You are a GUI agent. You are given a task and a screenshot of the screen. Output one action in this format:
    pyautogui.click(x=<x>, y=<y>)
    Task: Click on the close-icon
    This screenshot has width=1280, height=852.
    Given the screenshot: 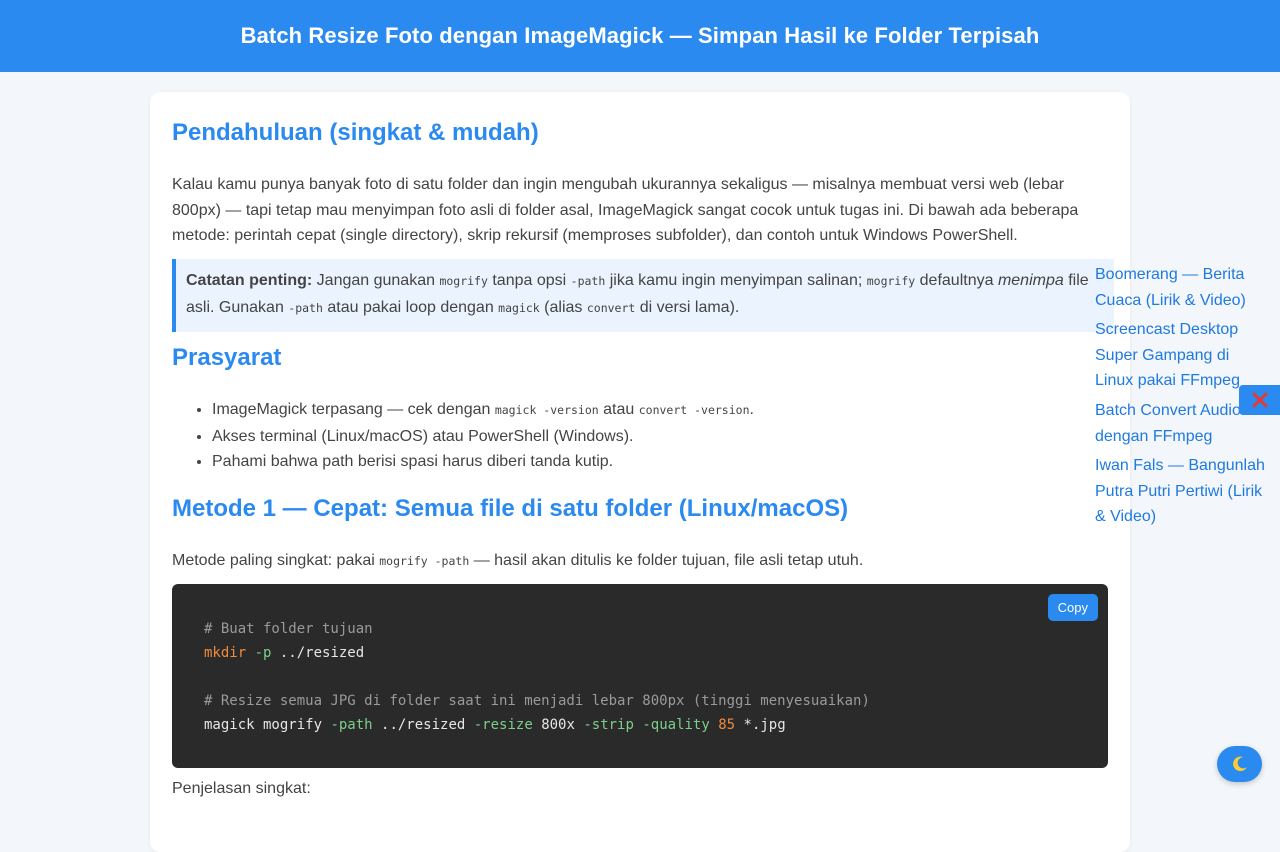 What is the action you would take?
    pyautogui.click(x=1259, y=400)
    